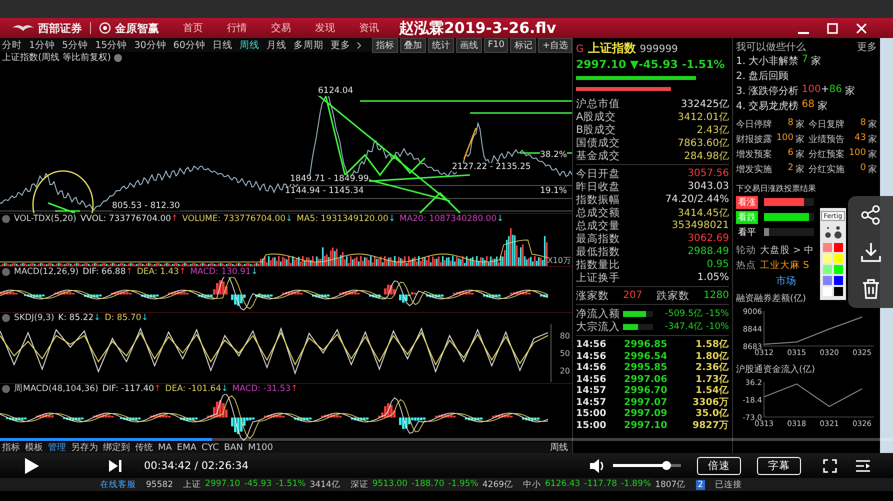  What do you see at coordinates (532, 484) in the screenshot?
I see `market-name: 中小` at bounding box center [532, 484].